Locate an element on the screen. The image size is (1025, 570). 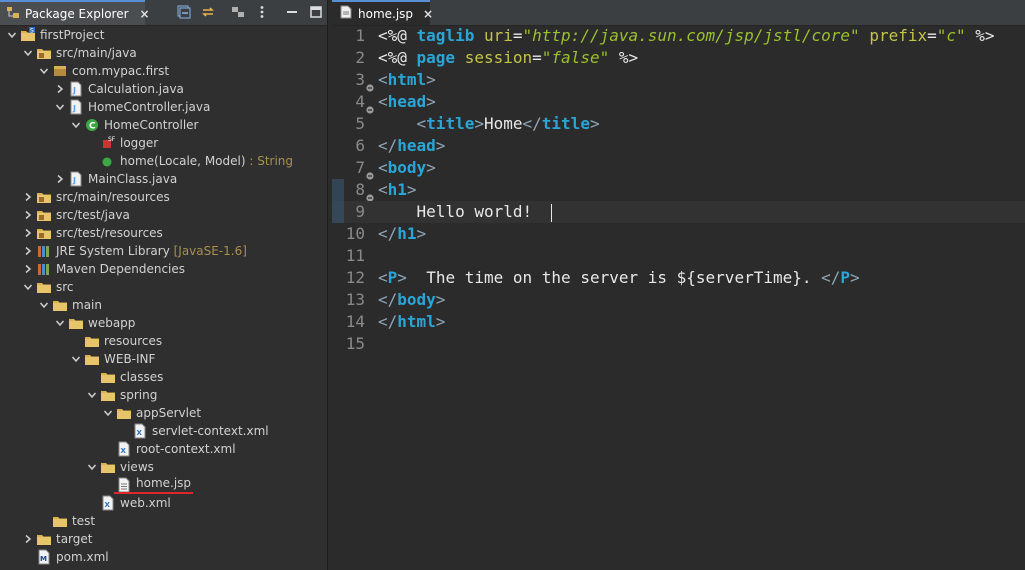
tree-item: classes is located at coordinates (163, 377).